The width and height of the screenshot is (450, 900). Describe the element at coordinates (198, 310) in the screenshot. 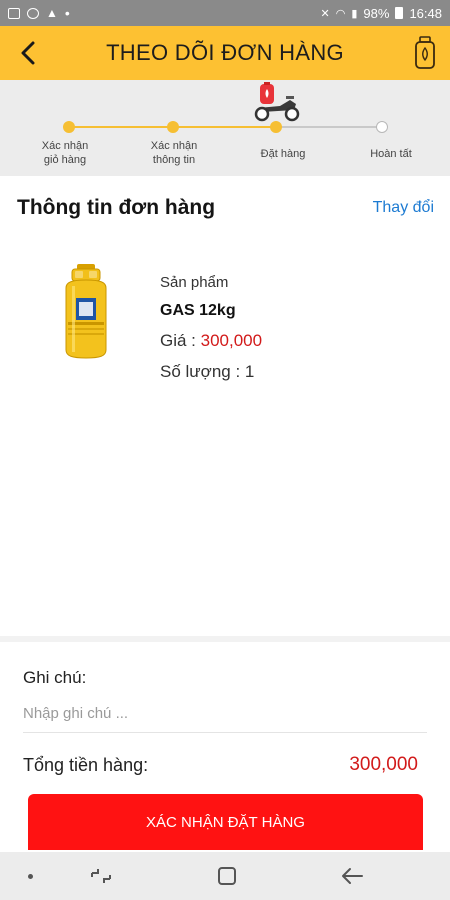

I see `product-name: GAS 12kg` at that location.